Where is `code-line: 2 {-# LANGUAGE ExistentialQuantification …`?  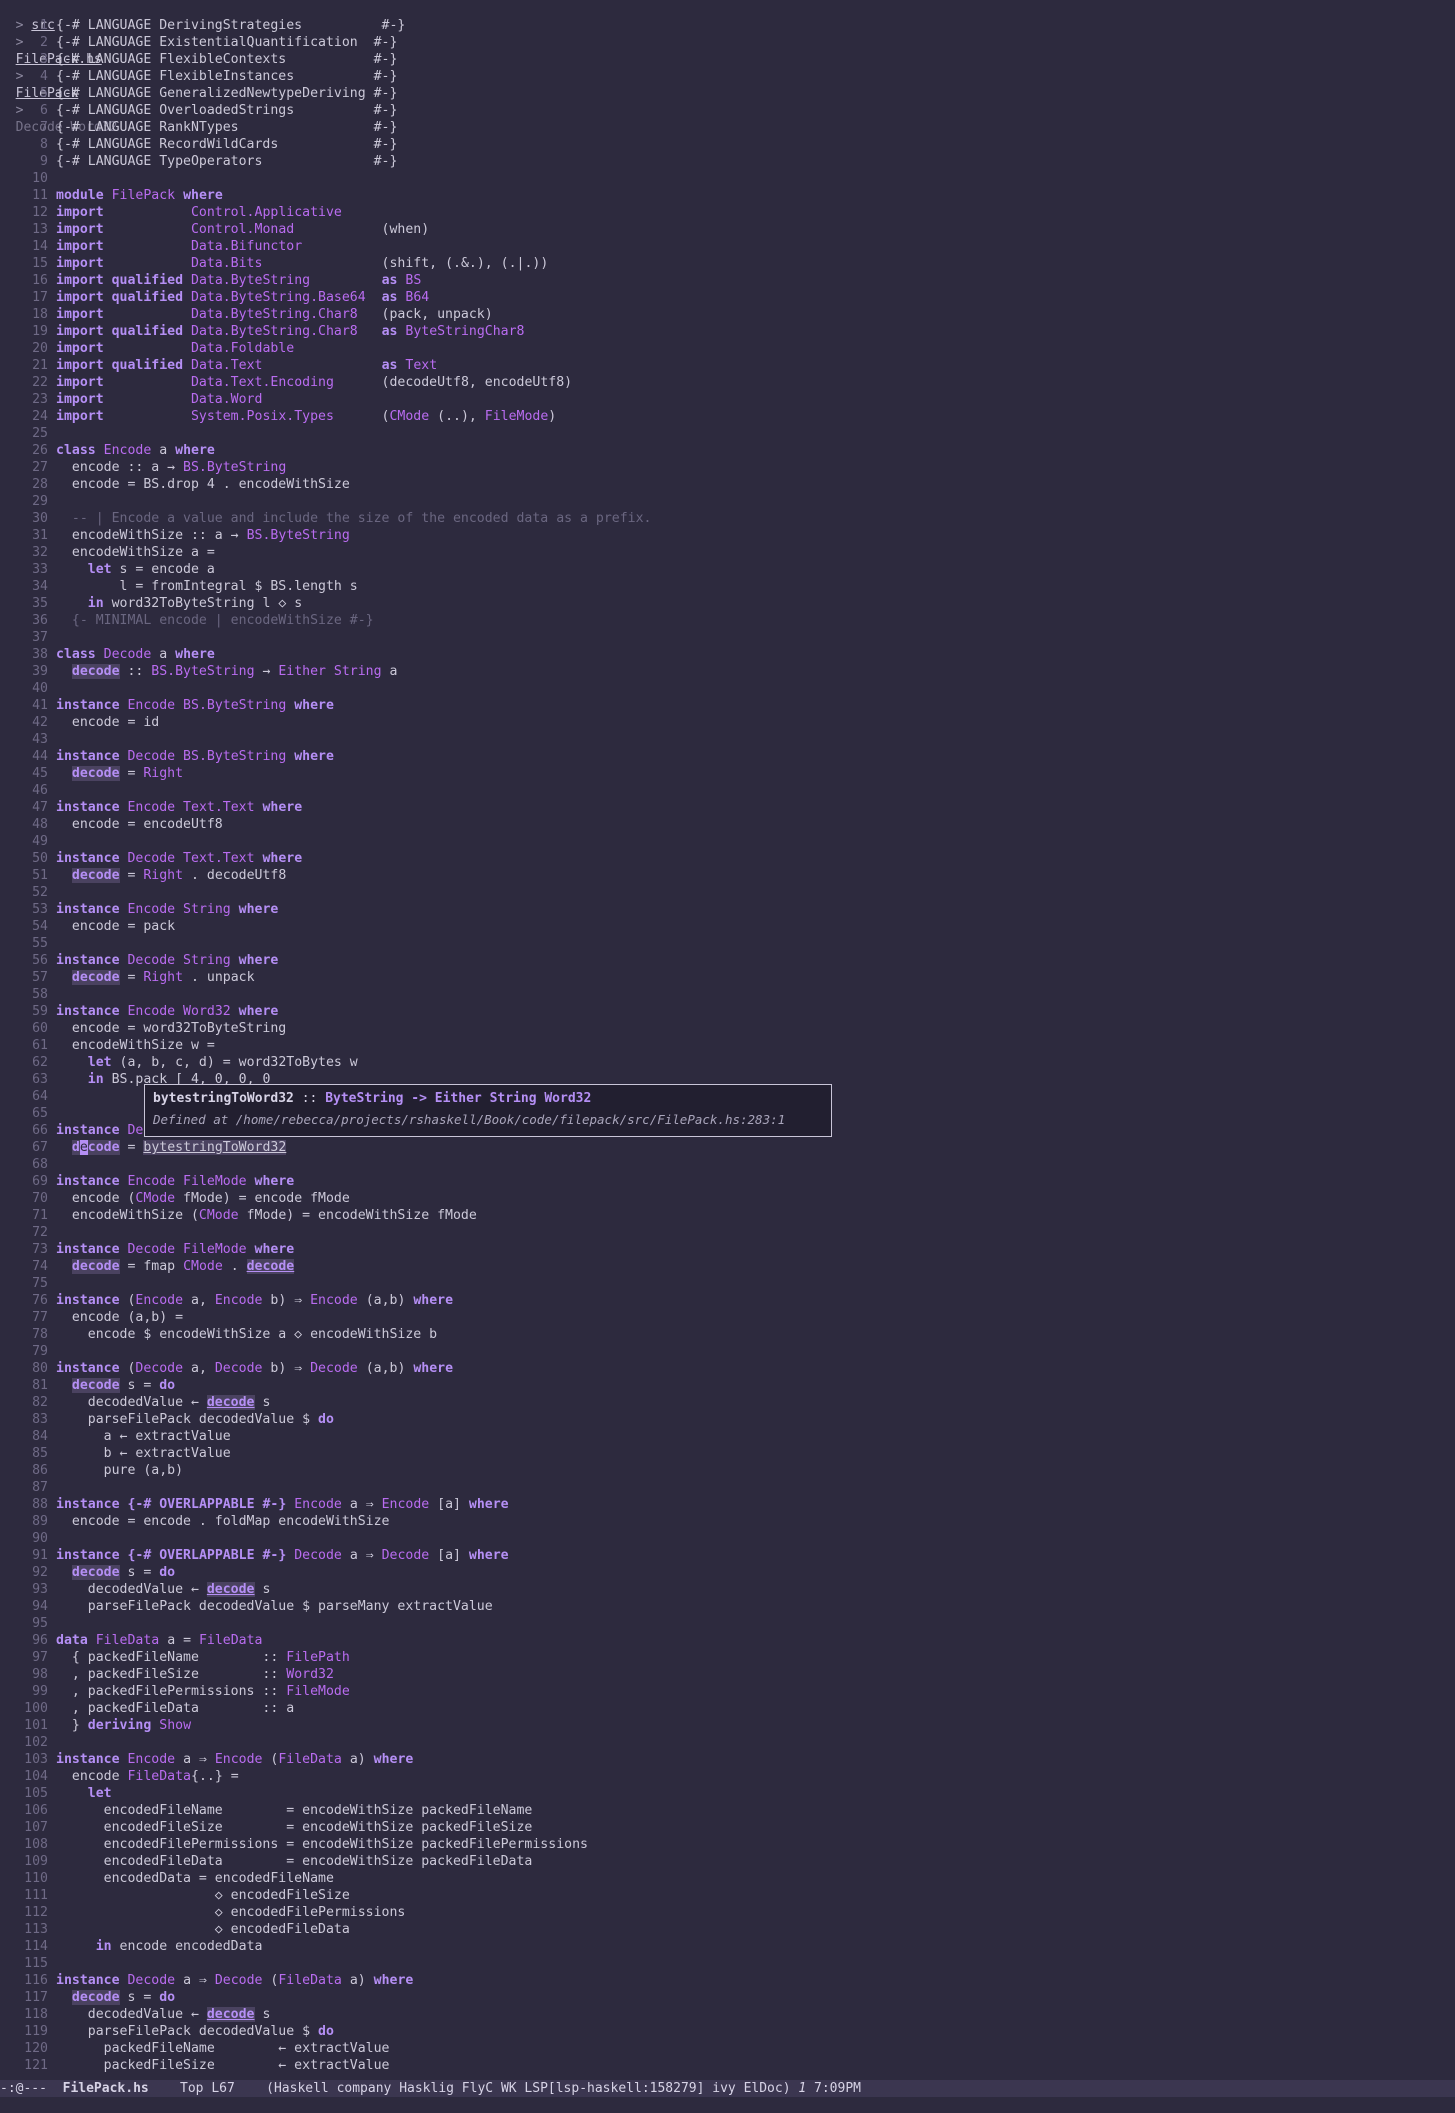
code-line: 2 {-# LANGUAGE ExistentialQuantification … is located at coordinates (727, 42).